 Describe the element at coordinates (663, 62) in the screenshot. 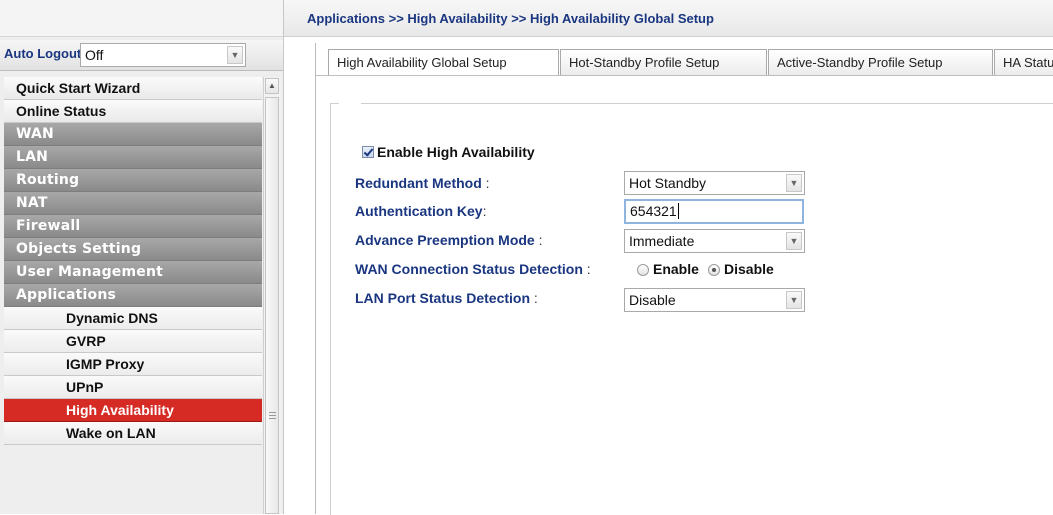

I see `tab-hot-standby: Hot-Standby Profile Setup` at that location.